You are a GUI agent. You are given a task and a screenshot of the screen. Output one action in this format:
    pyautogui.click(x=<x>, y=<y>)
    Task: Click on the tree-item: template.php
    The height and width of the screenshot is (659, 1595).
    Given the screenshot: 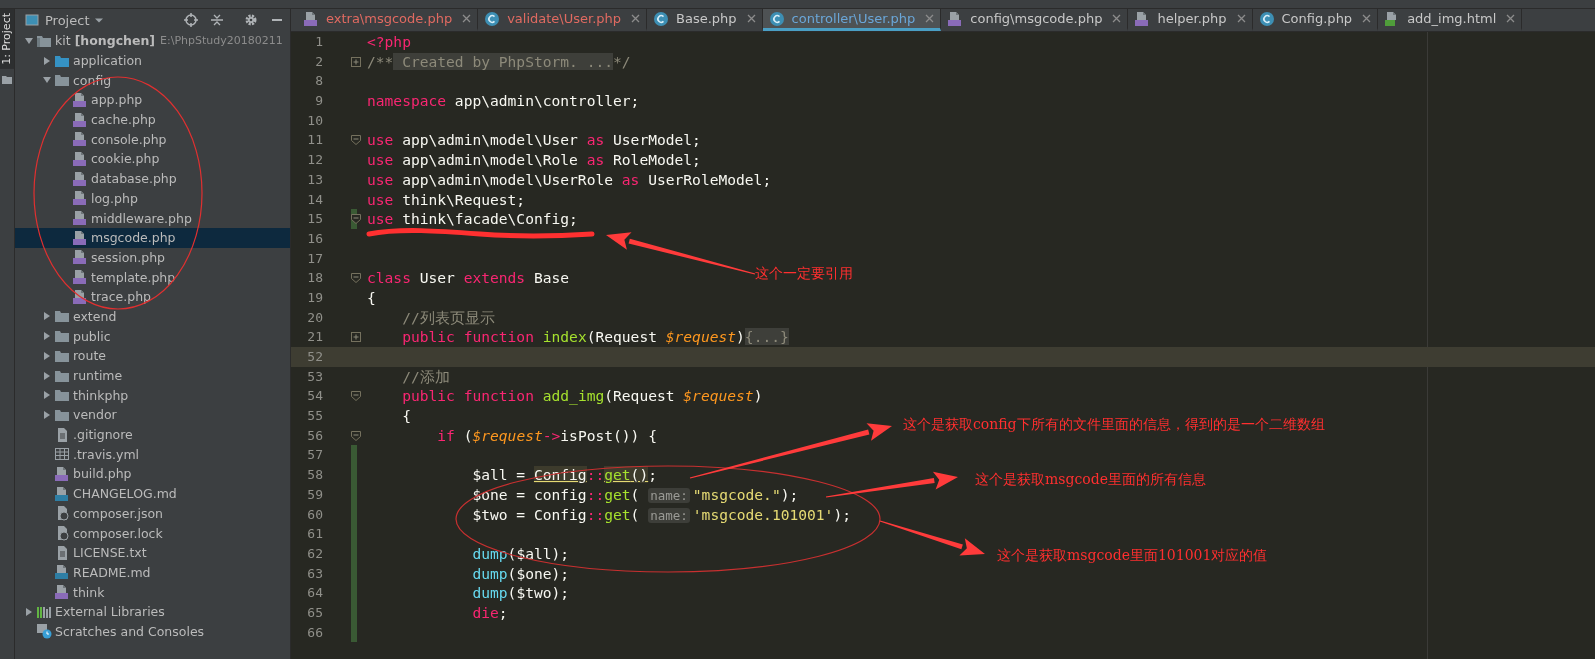 What is the action you would take?
    pyautogui.click(x=152, y=277)
    